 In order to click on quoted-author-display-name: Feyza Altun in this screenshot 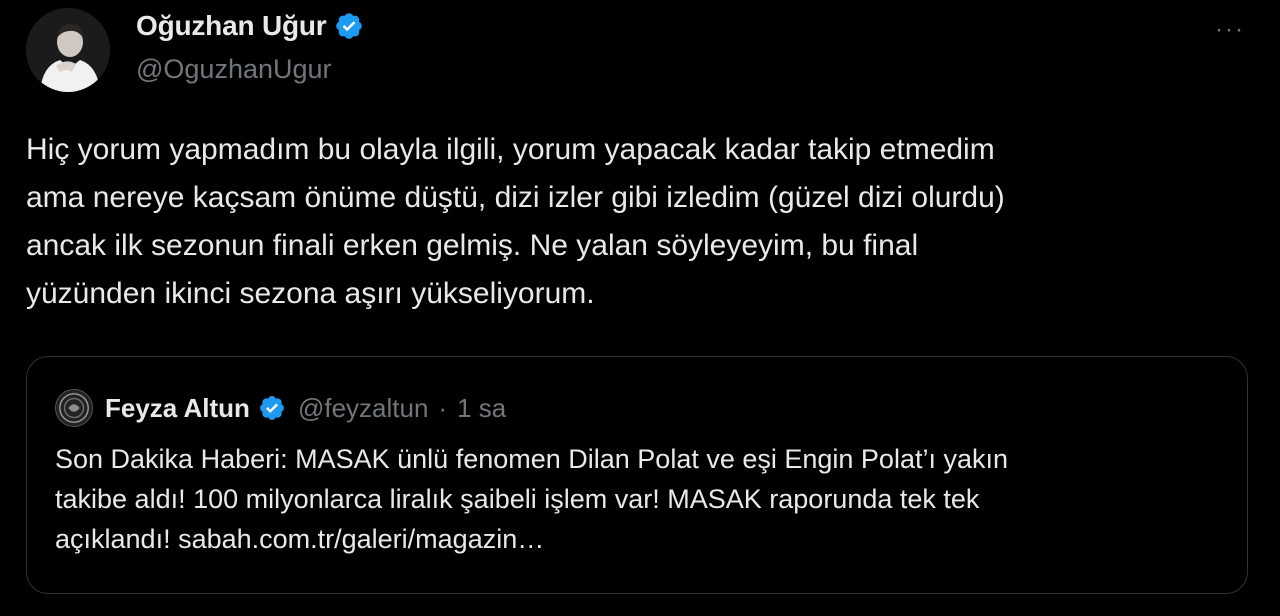, I will do `click(177, 408)`.